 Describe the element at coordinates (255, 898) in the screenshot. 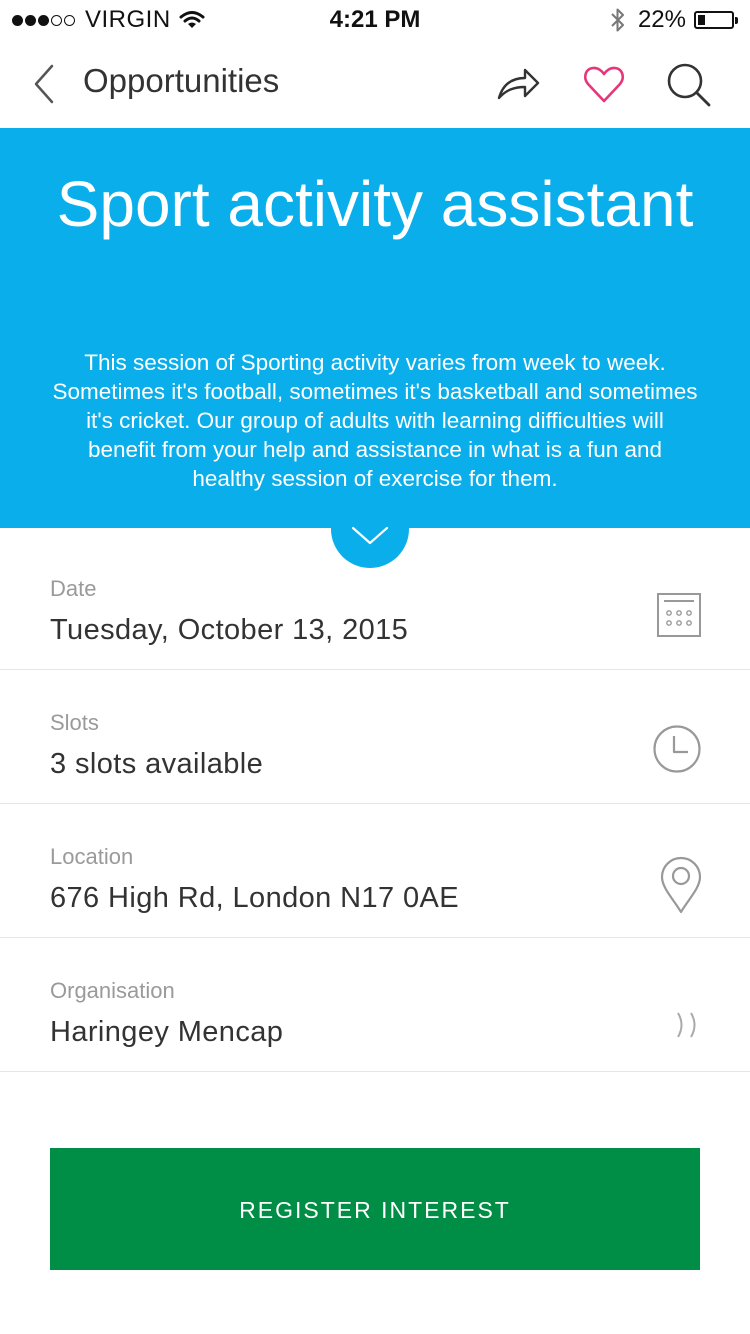

I see `location-value: 676 High Rd, London N17 0AE` at that location.